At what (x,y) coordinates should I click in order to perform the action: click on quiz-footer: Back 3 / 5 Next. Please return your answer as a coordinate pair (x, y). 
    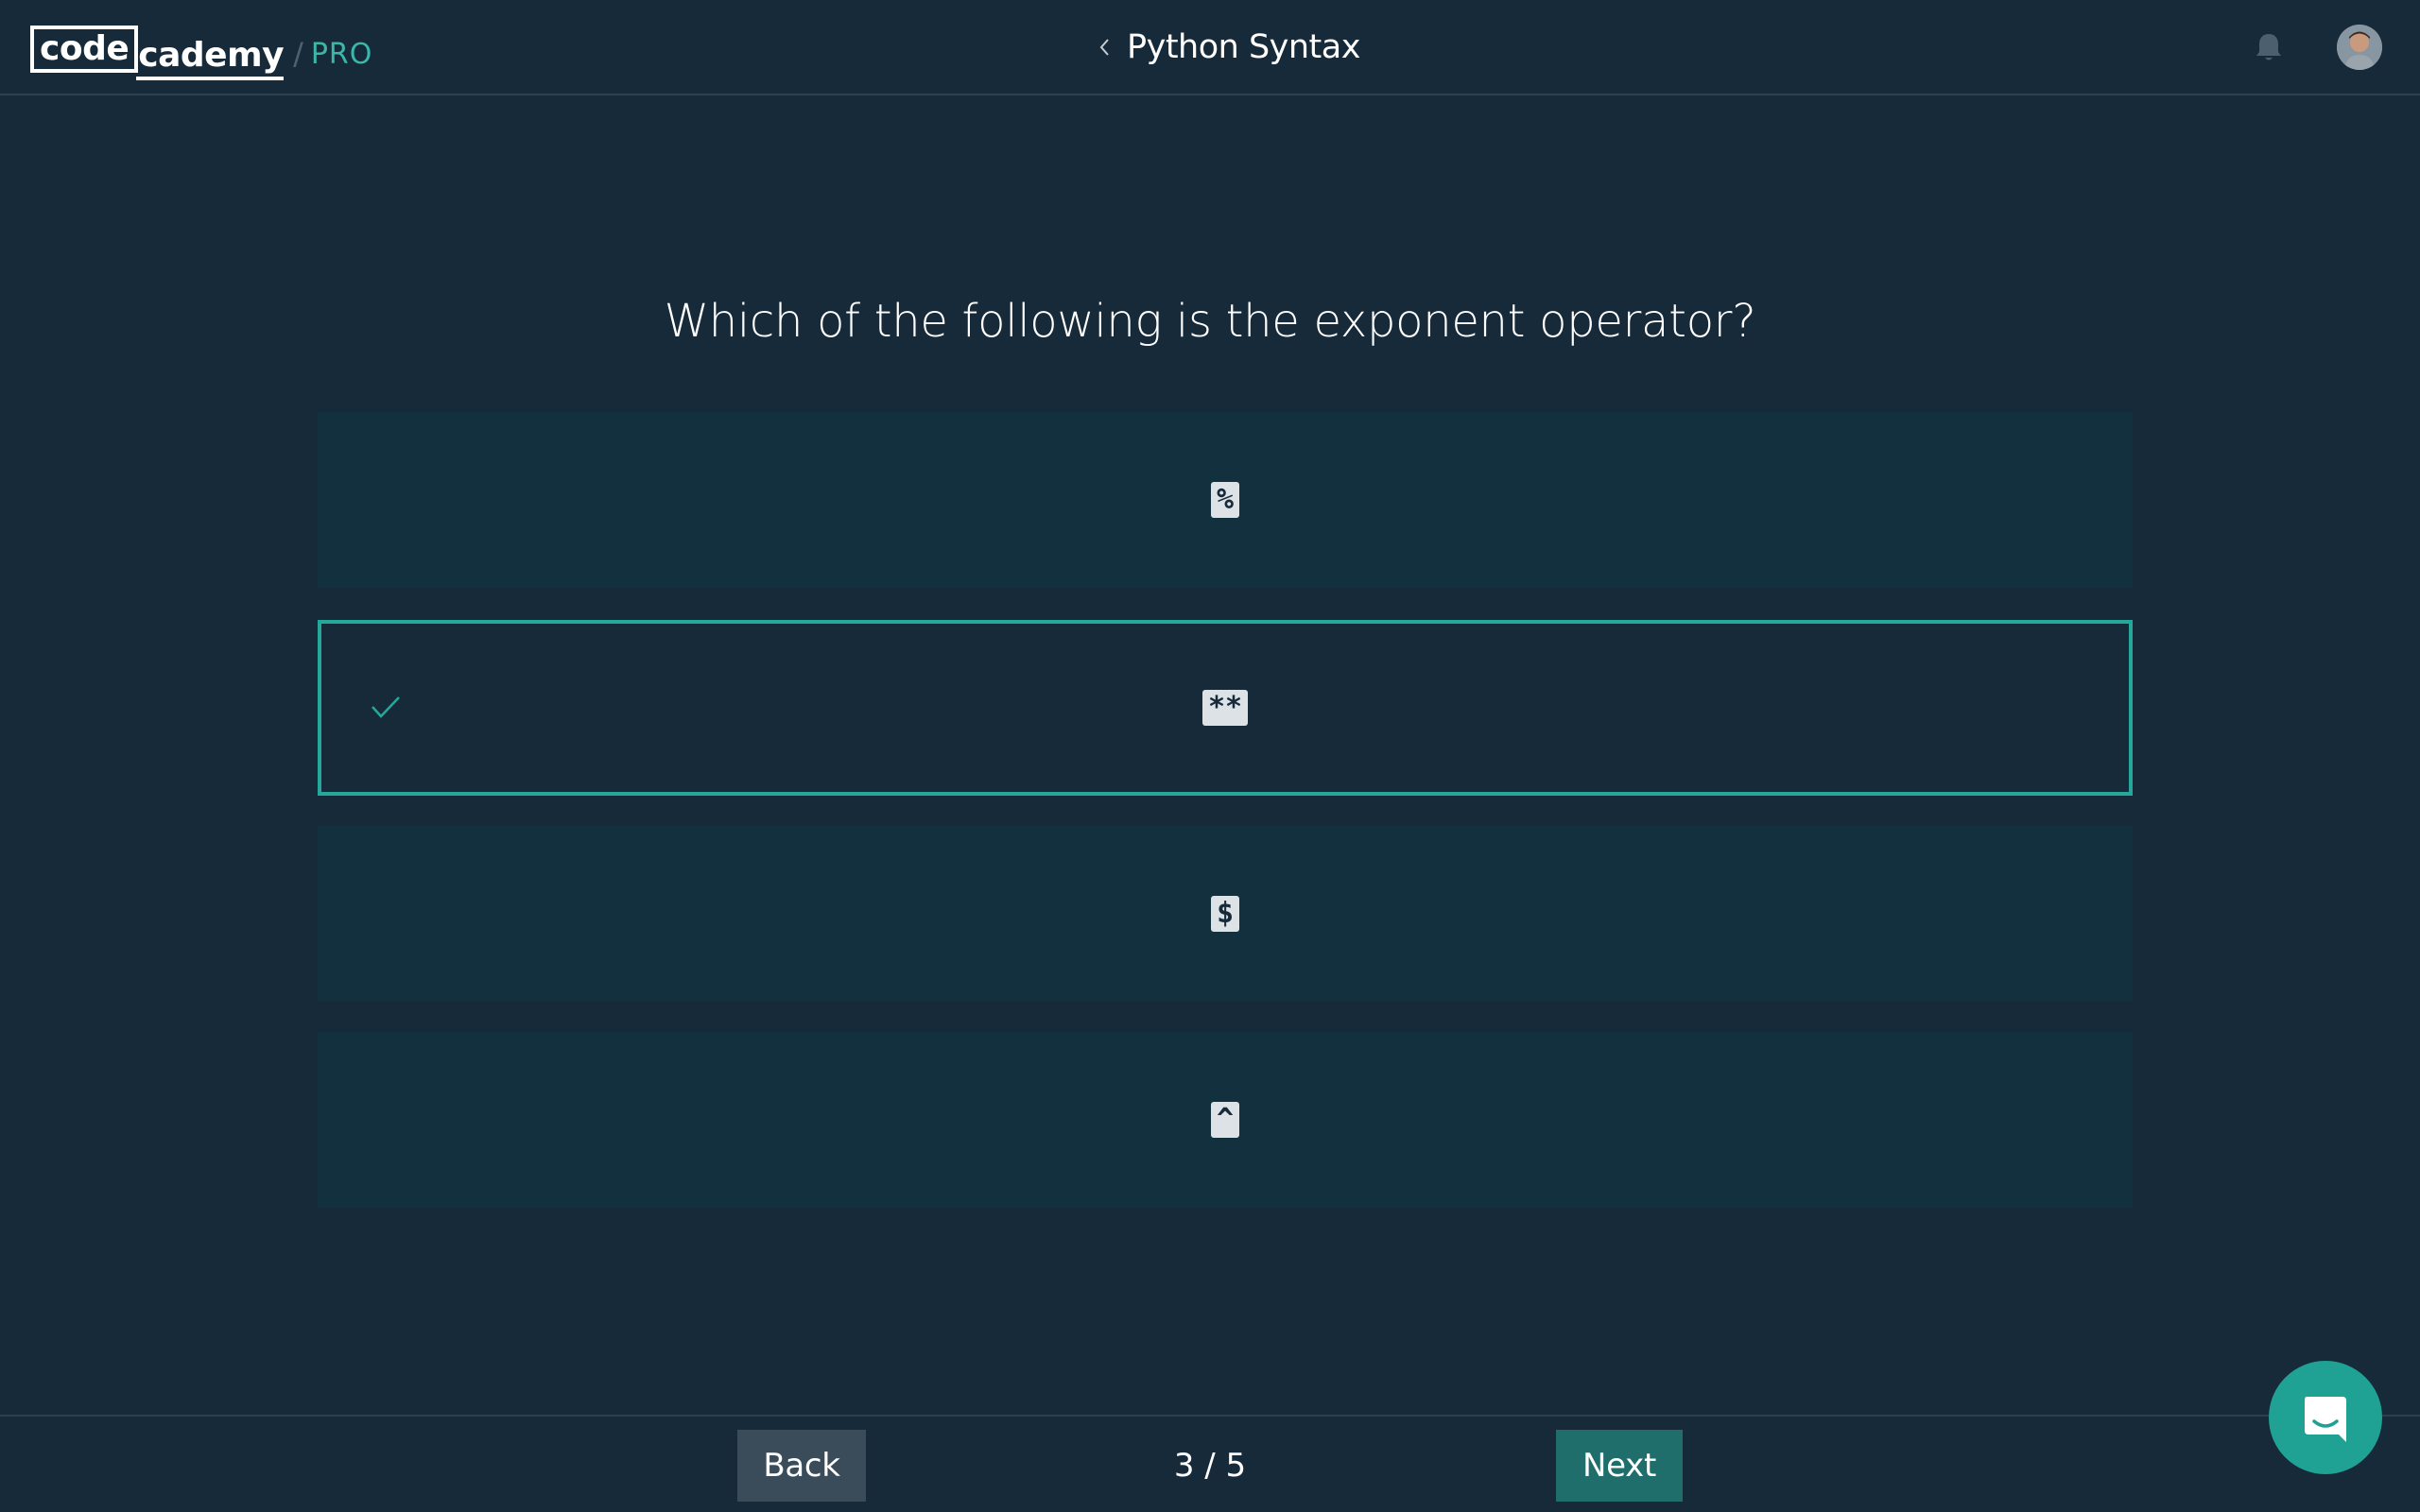
    Looking at the image, I should click on (1210, 1463).